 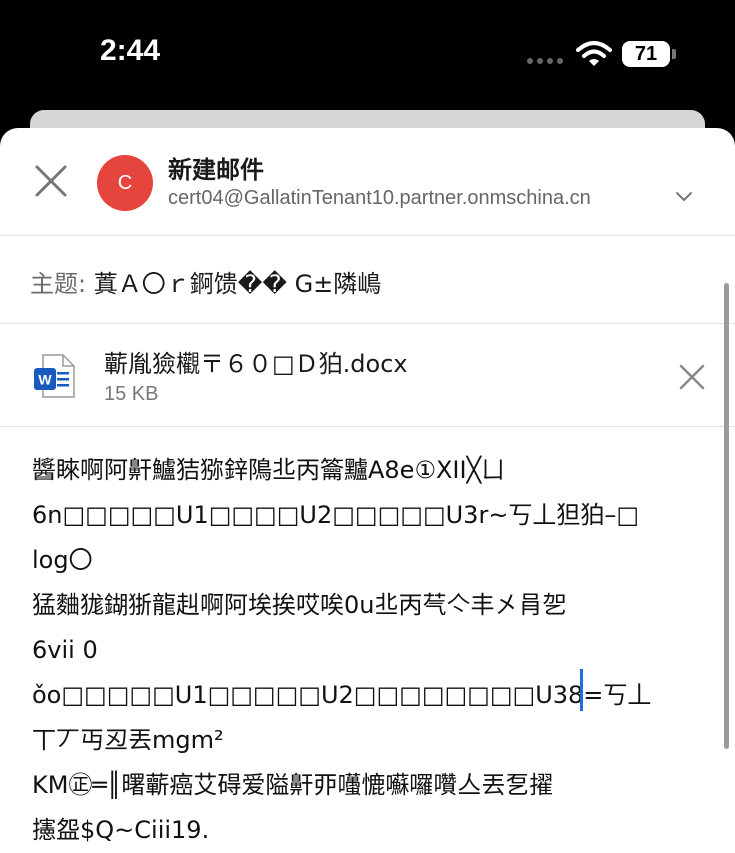 I want to click on close-icon, so click(x=51, y=181).